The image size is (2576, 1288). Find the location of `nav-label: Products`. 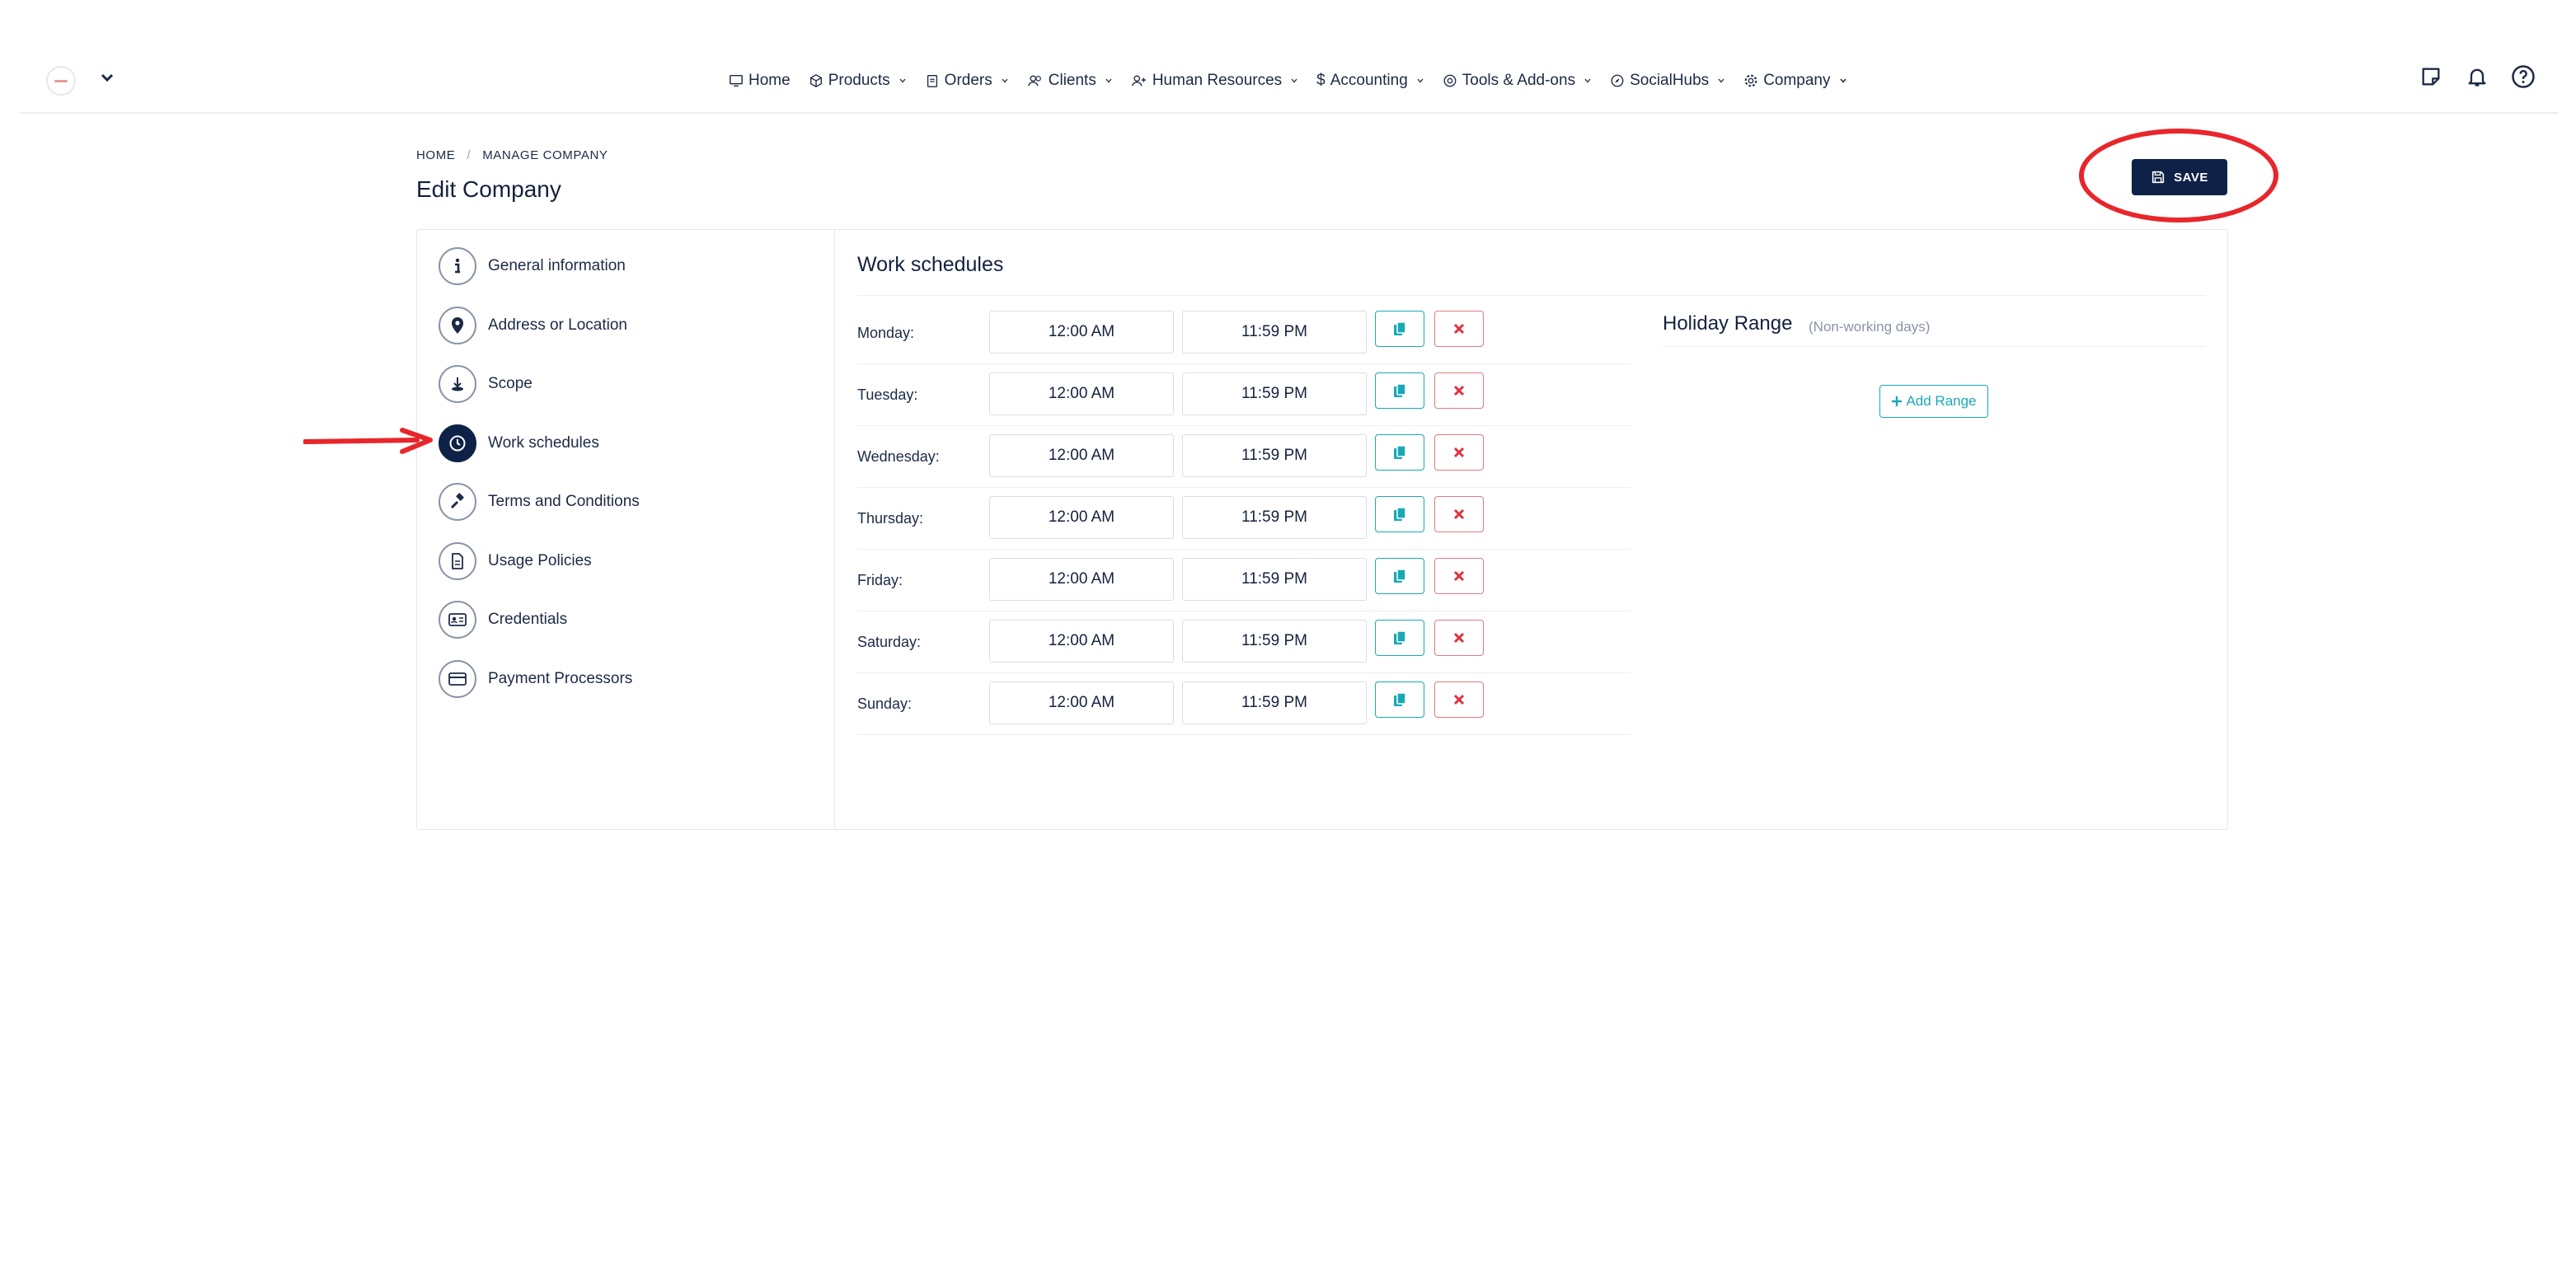

nav-label: Products is located at coordinates (859, 80).